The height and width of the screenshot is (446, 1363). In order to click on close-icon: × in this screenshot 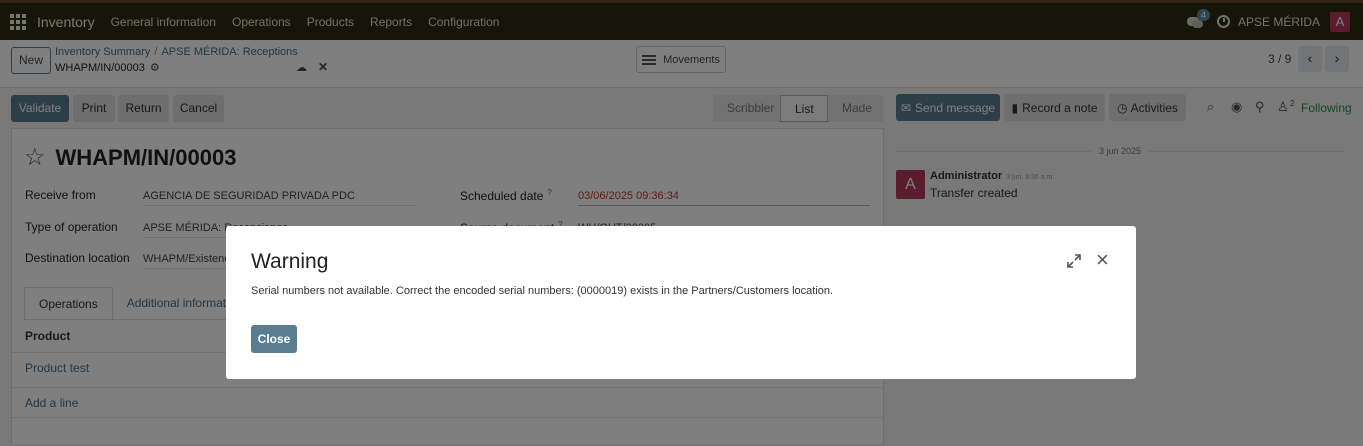, I will do `click(1102, 260)`.